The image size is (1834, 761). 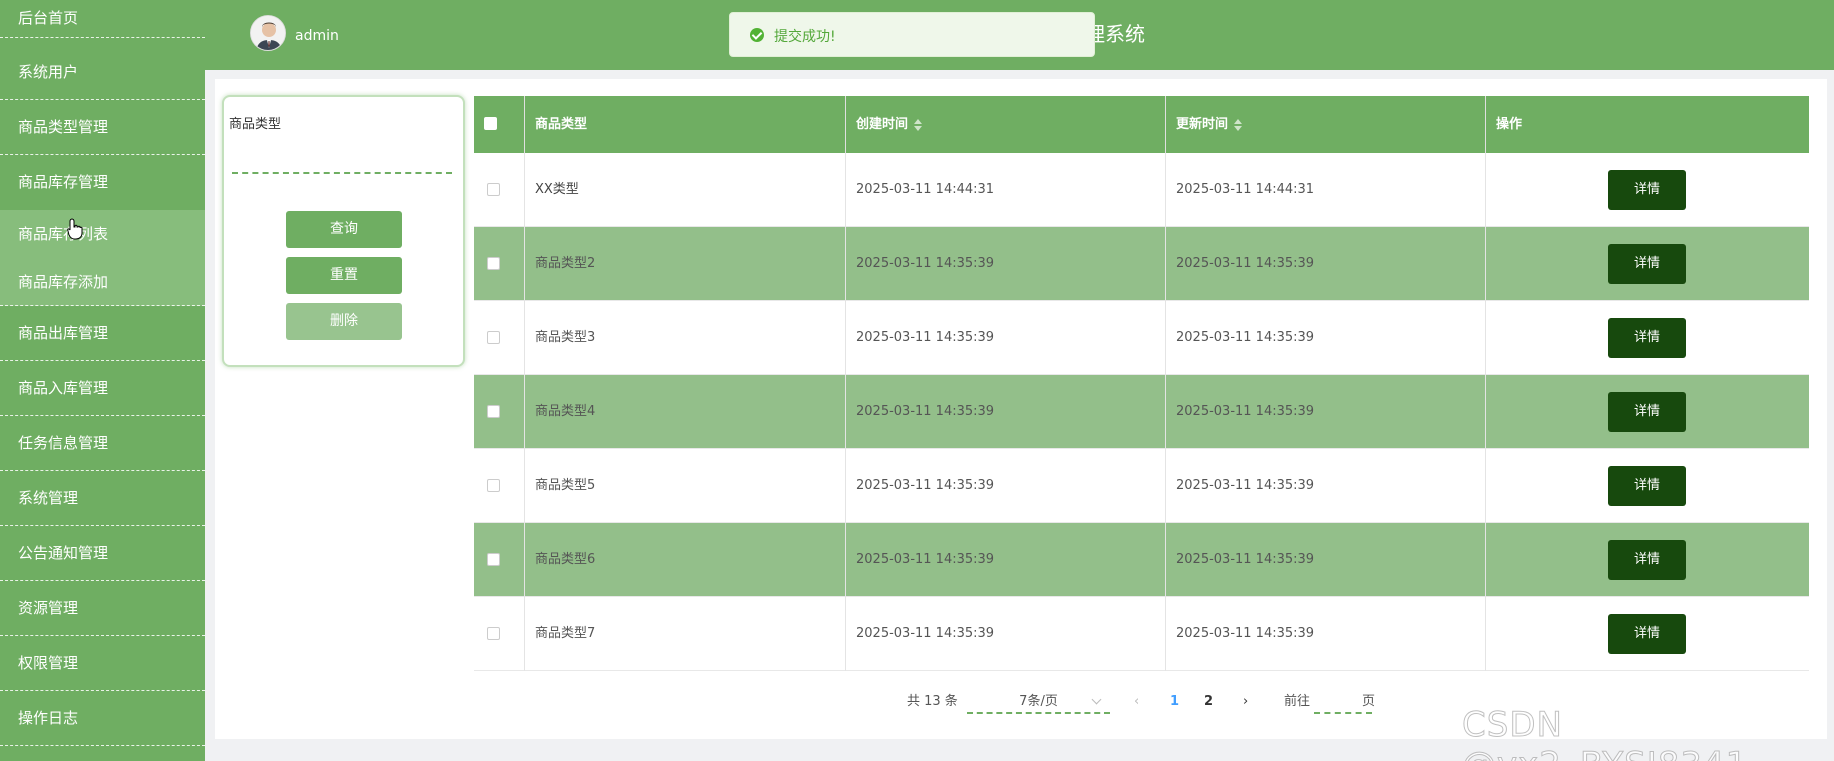 I want to click on goto-suffix: 页, so click(x=1369, y=701).